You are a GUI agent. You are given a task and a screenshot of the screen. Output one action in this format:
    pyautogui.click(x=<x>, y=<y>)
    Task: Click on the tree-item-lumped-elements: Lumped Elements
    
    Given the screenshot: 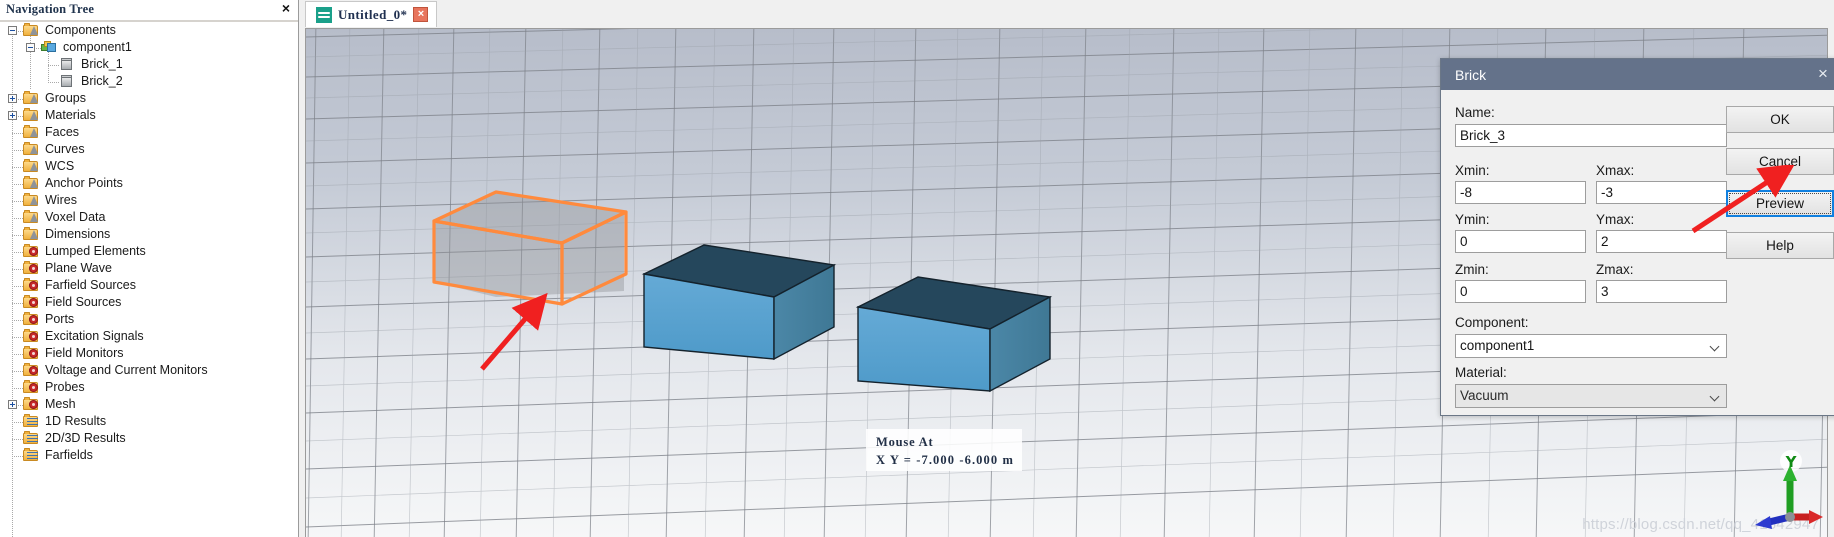 What is the action you would take?
    pyautogui.click(x=149, y=251)
    